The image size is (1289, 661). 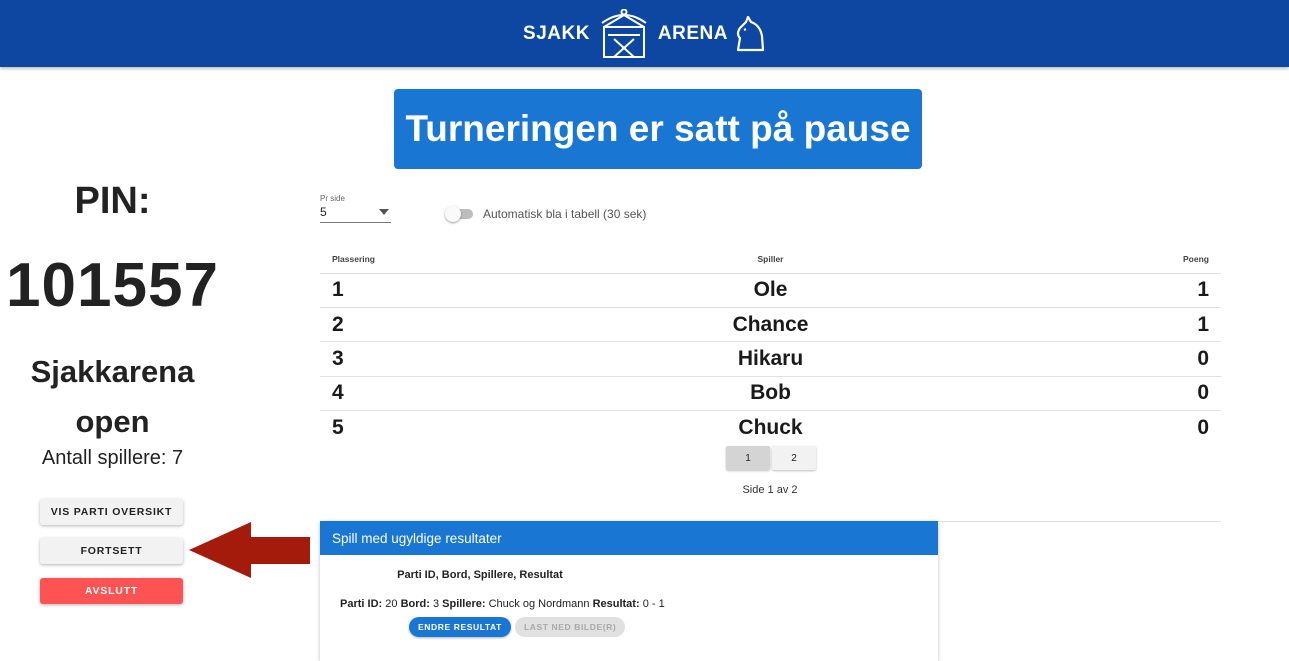 I want to click on placement-cell: 2, so click(x=420, y=325).